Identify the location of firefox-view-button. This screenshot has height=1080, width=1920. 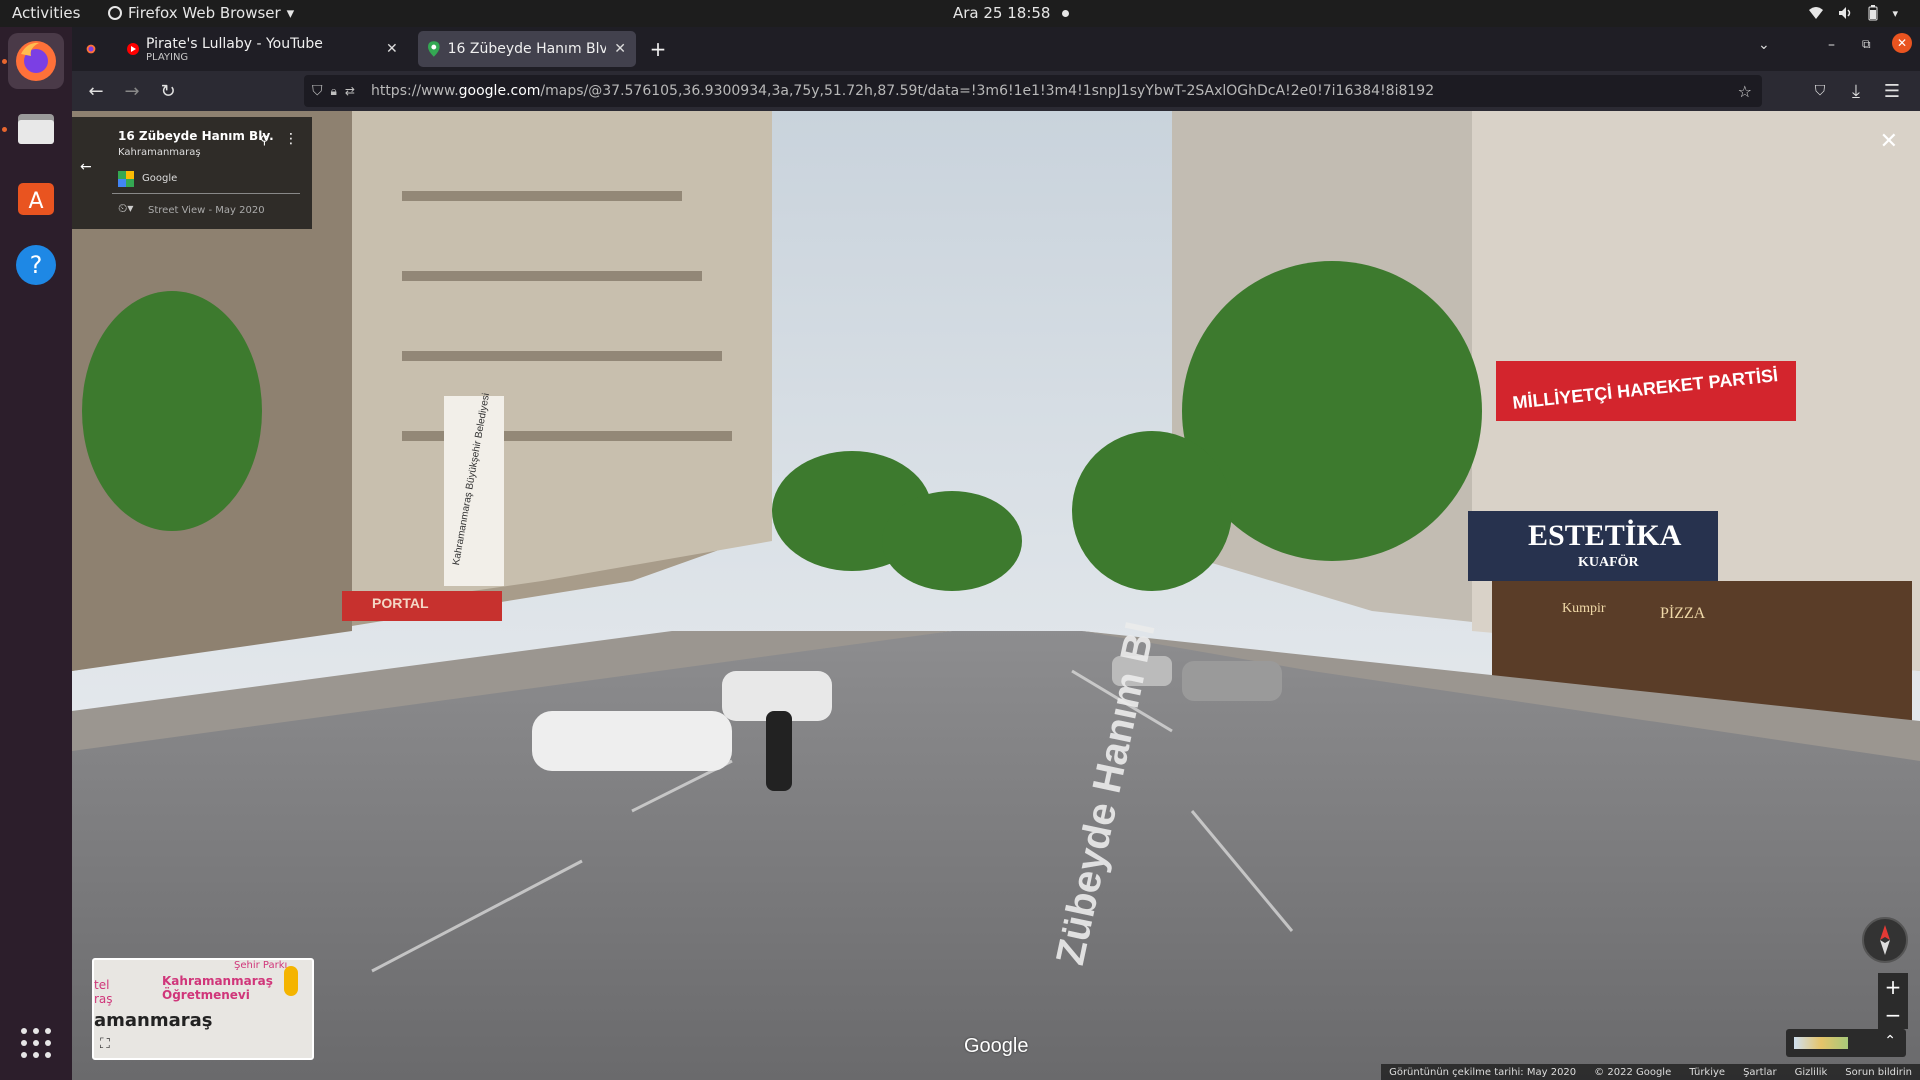
(91, 49).